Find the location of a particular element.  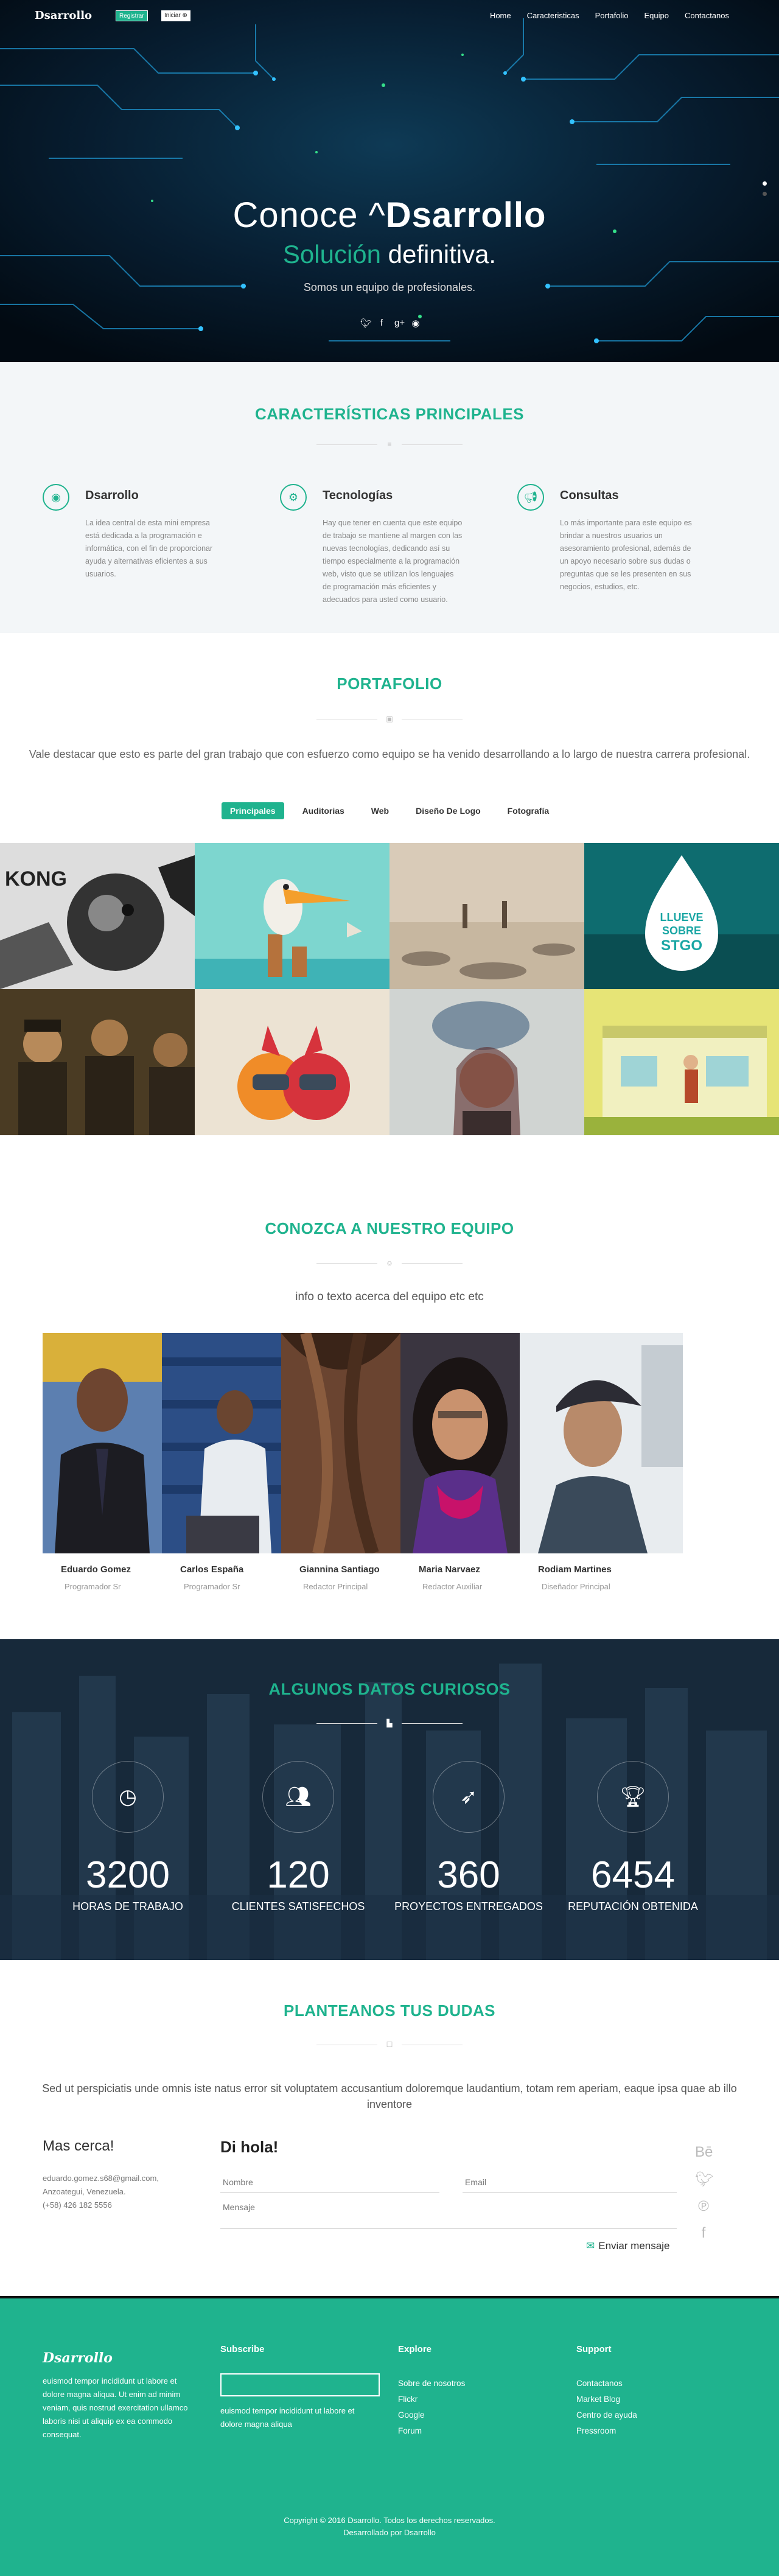

portfolio-item-llueve: LLUEVE SOBRE STGO is located at coordinates (682, 916).